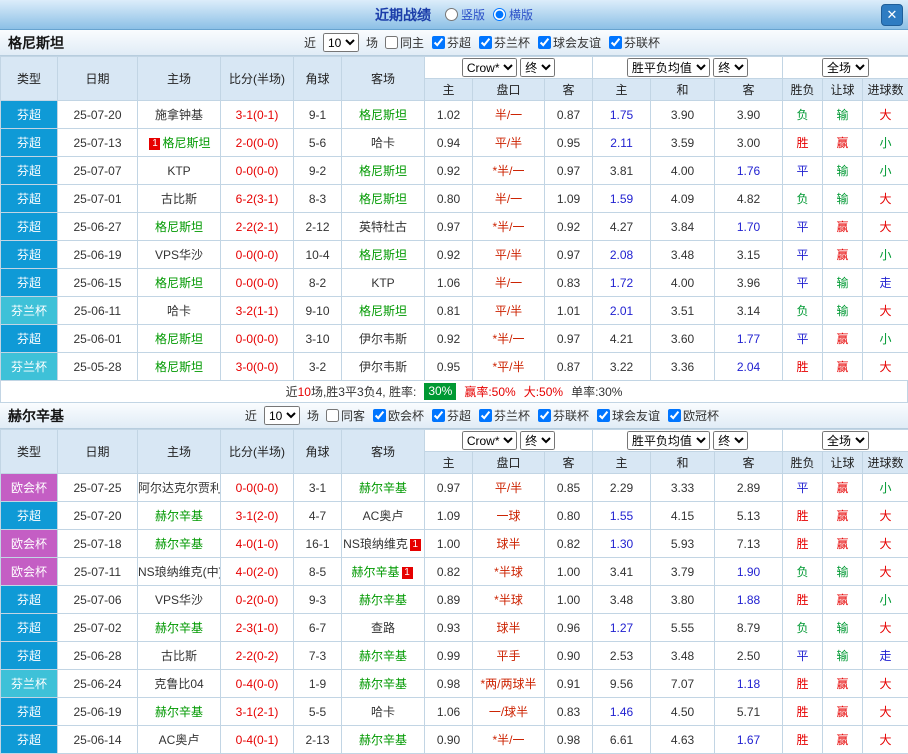 The width and height of the screenshot is (908, 754). I want to click on avg-draw-odds: 3.59, so click(683, 142).